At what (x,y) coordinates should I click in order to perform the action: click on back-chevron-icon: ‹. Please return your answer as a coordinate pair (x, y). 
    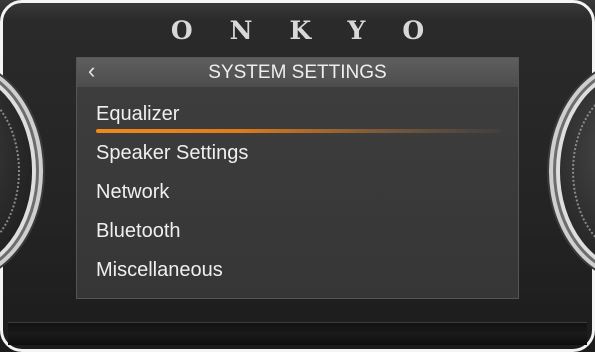
    Looking at the image, I should click on (98, 72).